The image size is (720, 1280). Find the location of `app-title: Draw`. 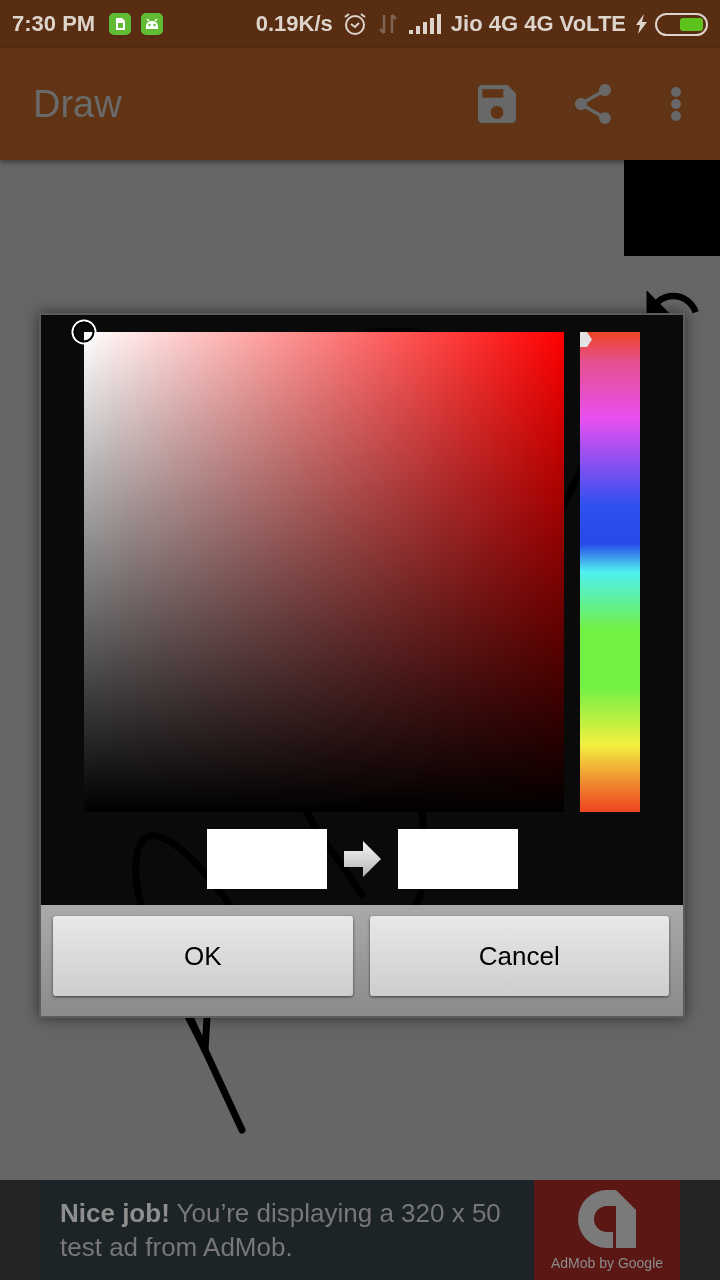

app-title: Draw is located at coordinates (77, 104).